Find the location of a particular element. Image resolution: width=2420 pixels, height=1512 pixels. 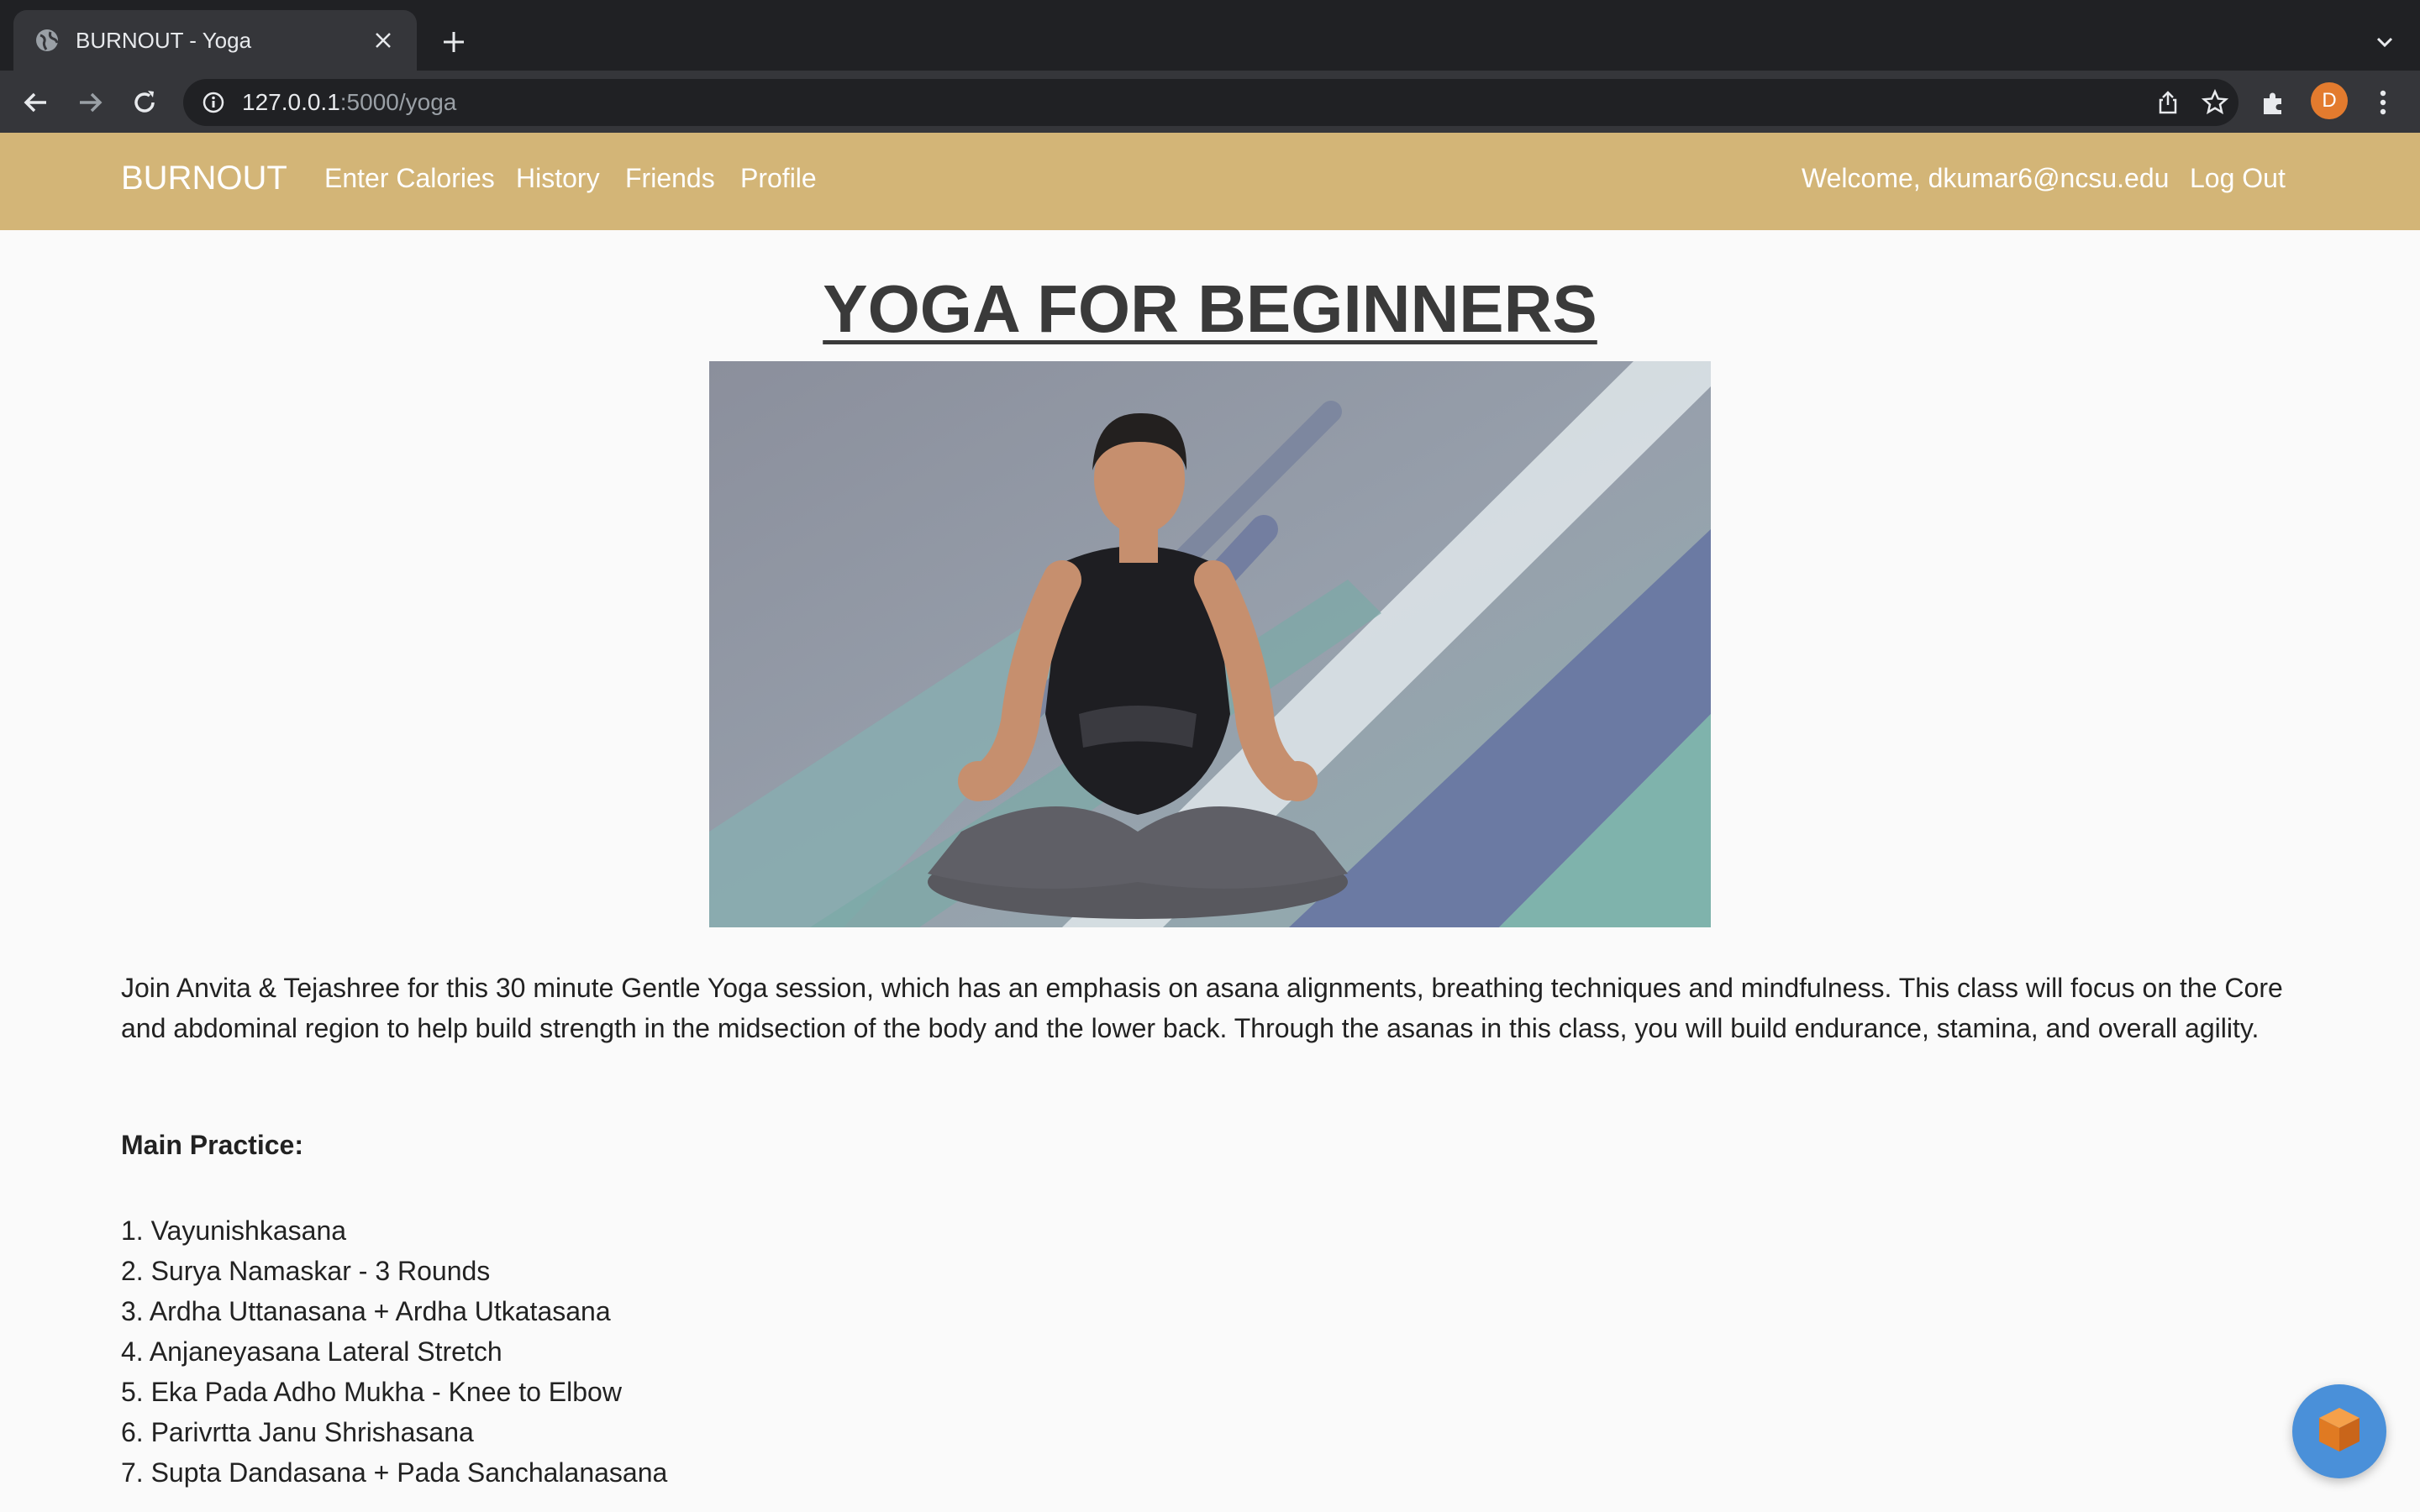

nav-history: History is located at coordinates (558, 178).